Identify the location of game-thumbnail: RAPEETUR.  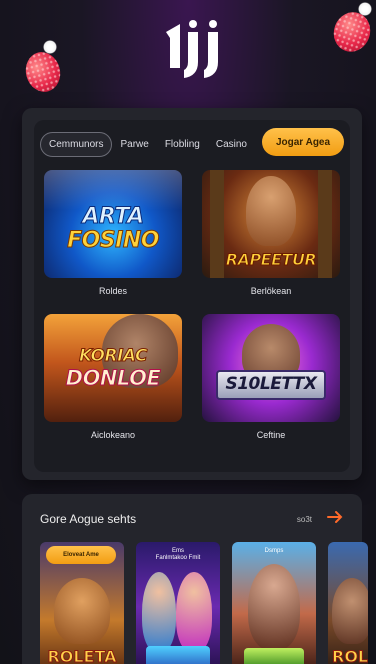
(271, 224).